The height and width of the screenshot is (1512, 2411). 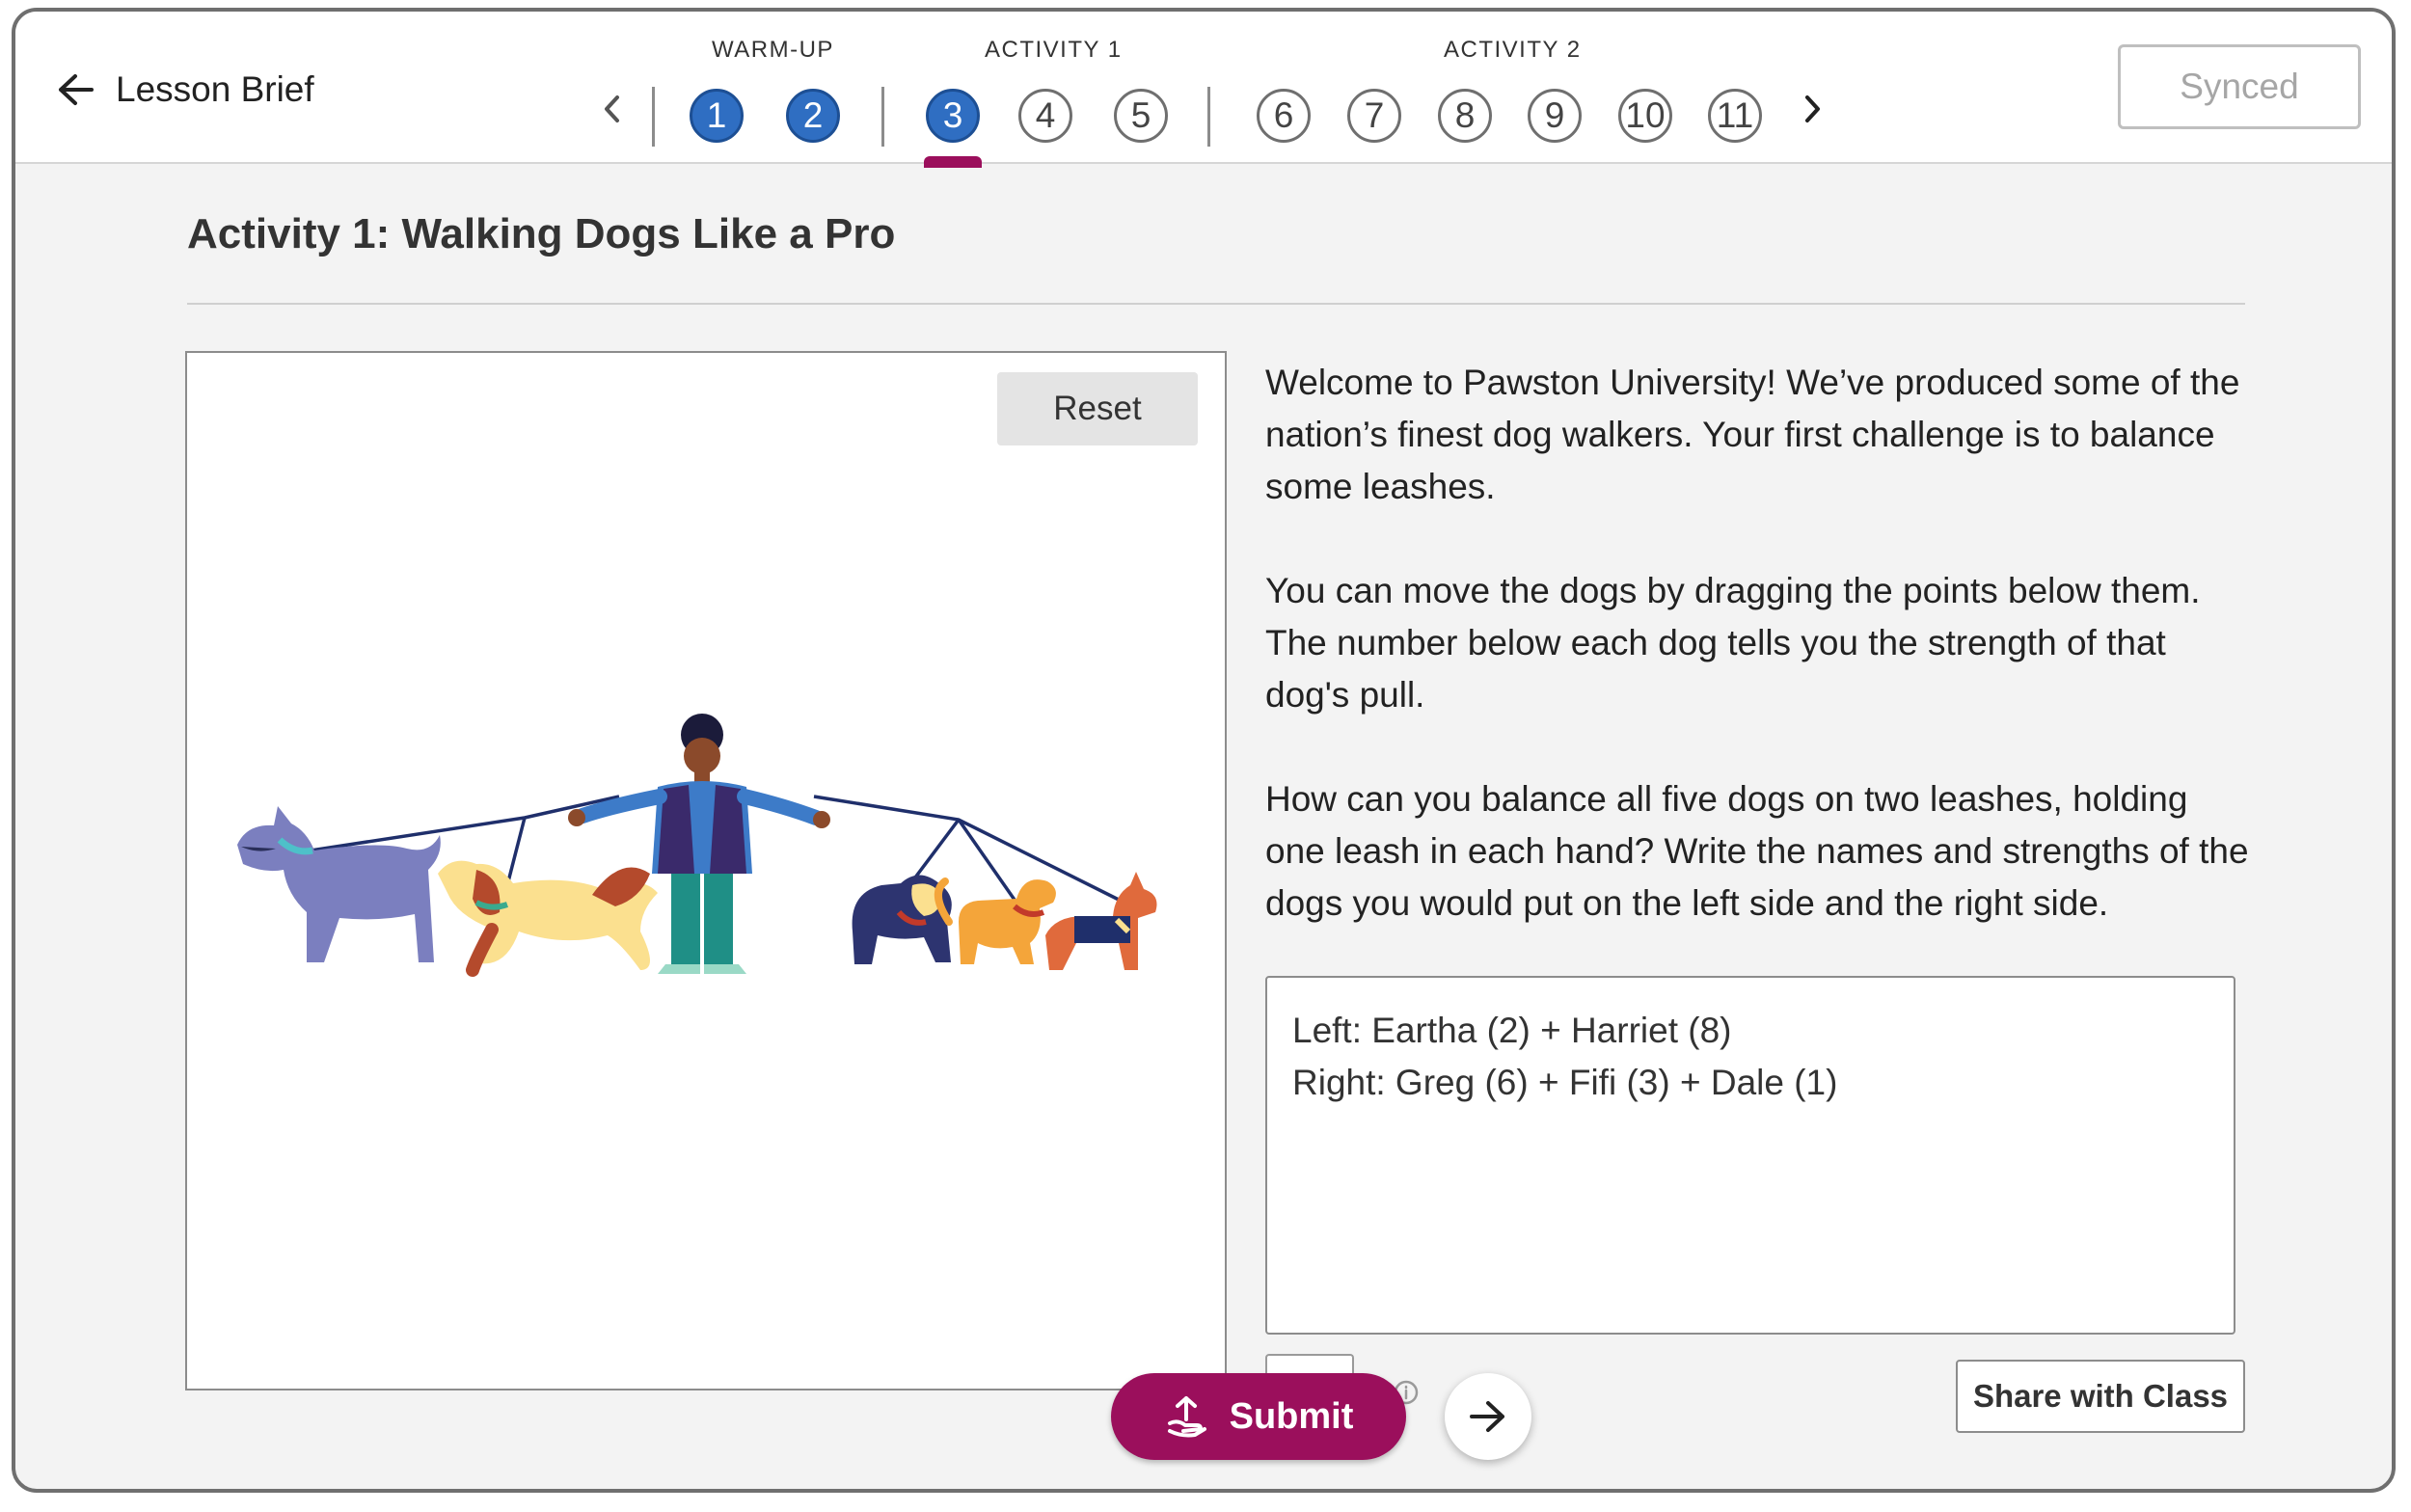 What do you see at coordinates (1141, 116) in the screenshot?
I see `step-5: 5` at bounding box center [1141, 116].